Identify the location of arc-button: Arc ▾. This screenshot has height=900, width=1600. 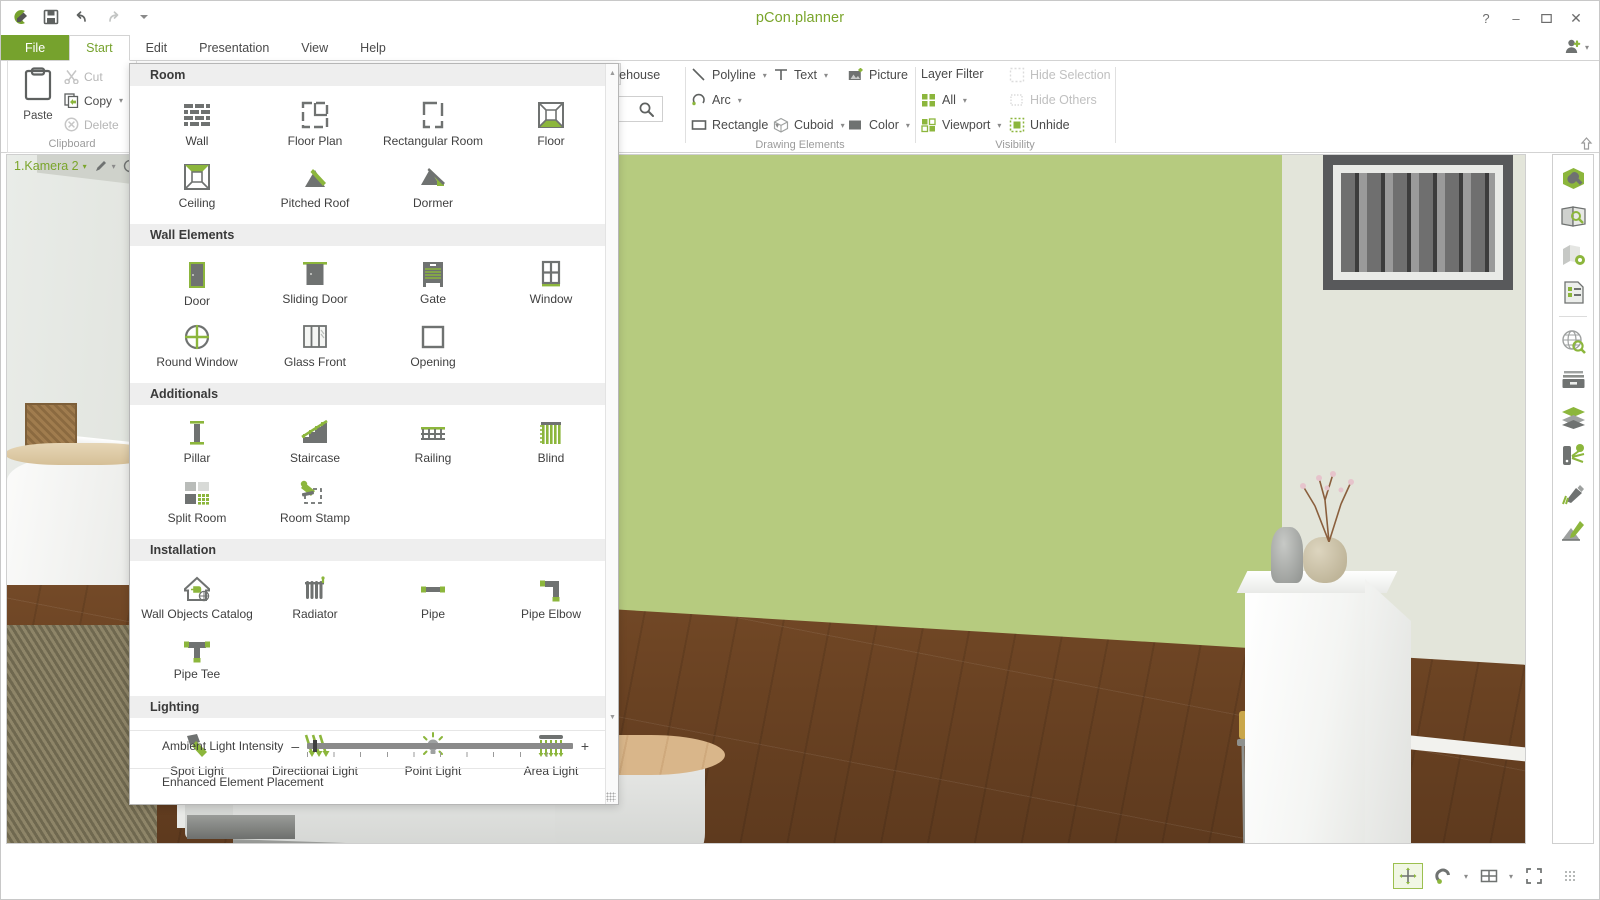
(716, 100).